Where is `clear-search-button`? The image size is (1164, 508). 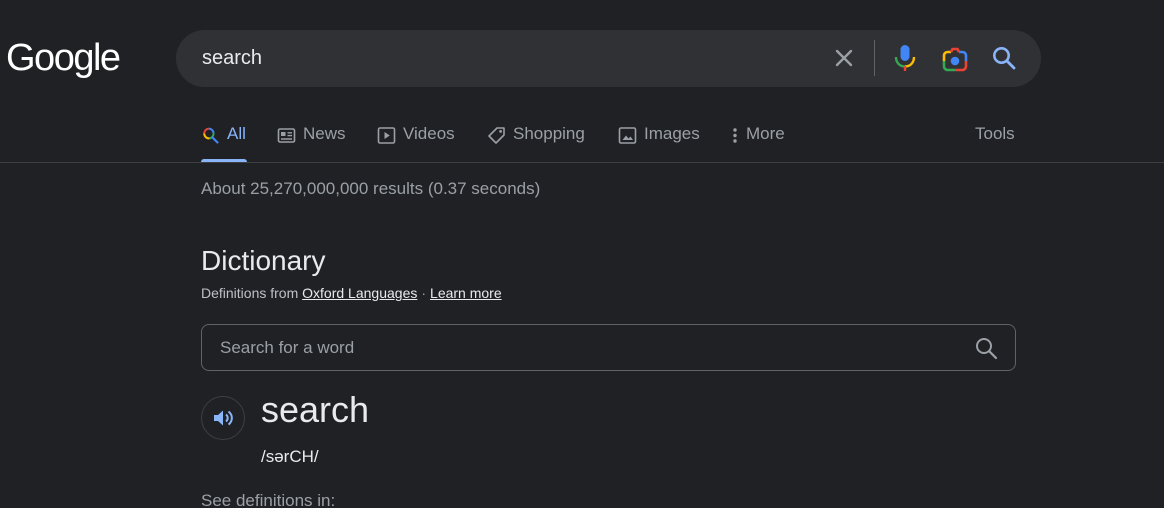 clear-search-button is located at coordinates (844, 58).